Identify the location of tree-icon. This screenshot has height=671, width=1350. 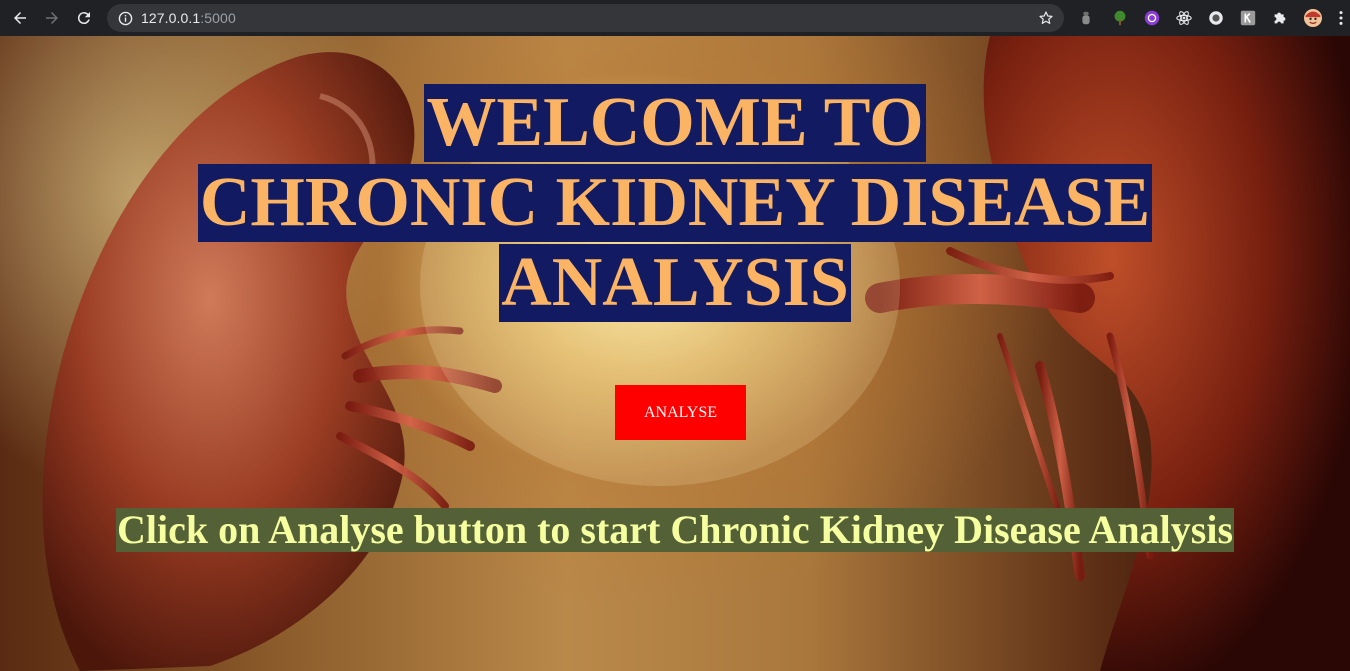
(1120, 18).